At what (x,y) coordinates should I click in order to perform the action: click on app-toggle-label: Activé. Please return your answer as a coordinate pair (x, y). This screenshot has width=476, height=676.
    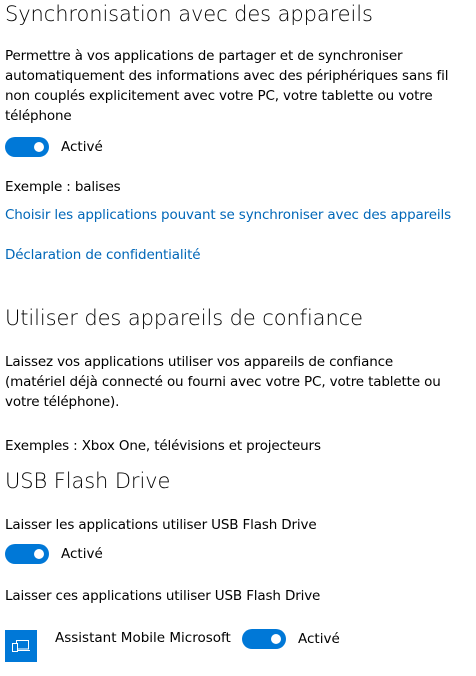
    Looking at the image, I should click on (319, 639).